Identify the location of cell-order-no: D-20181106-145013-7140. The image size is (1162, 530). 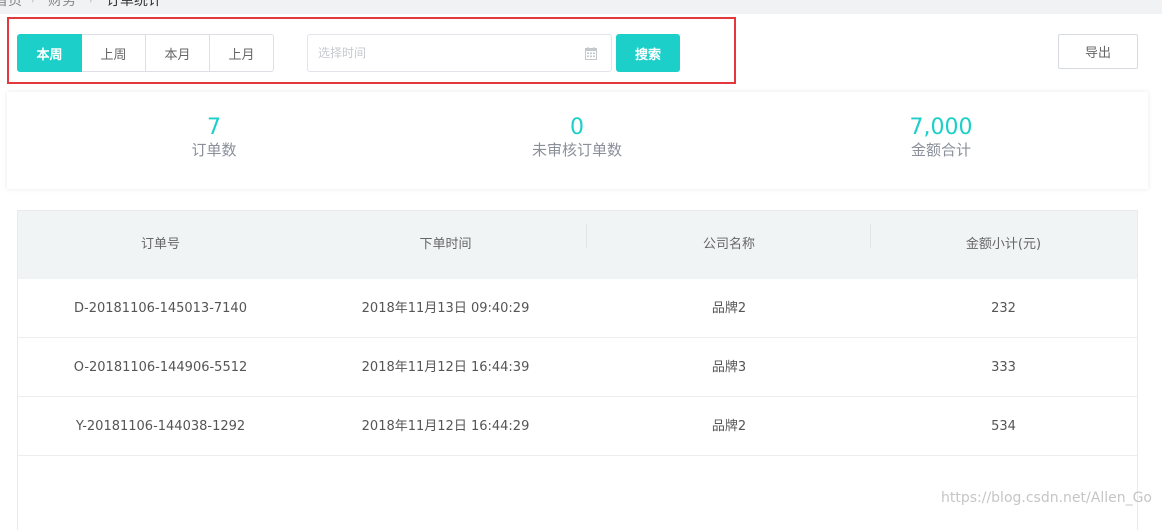
(160, 308).